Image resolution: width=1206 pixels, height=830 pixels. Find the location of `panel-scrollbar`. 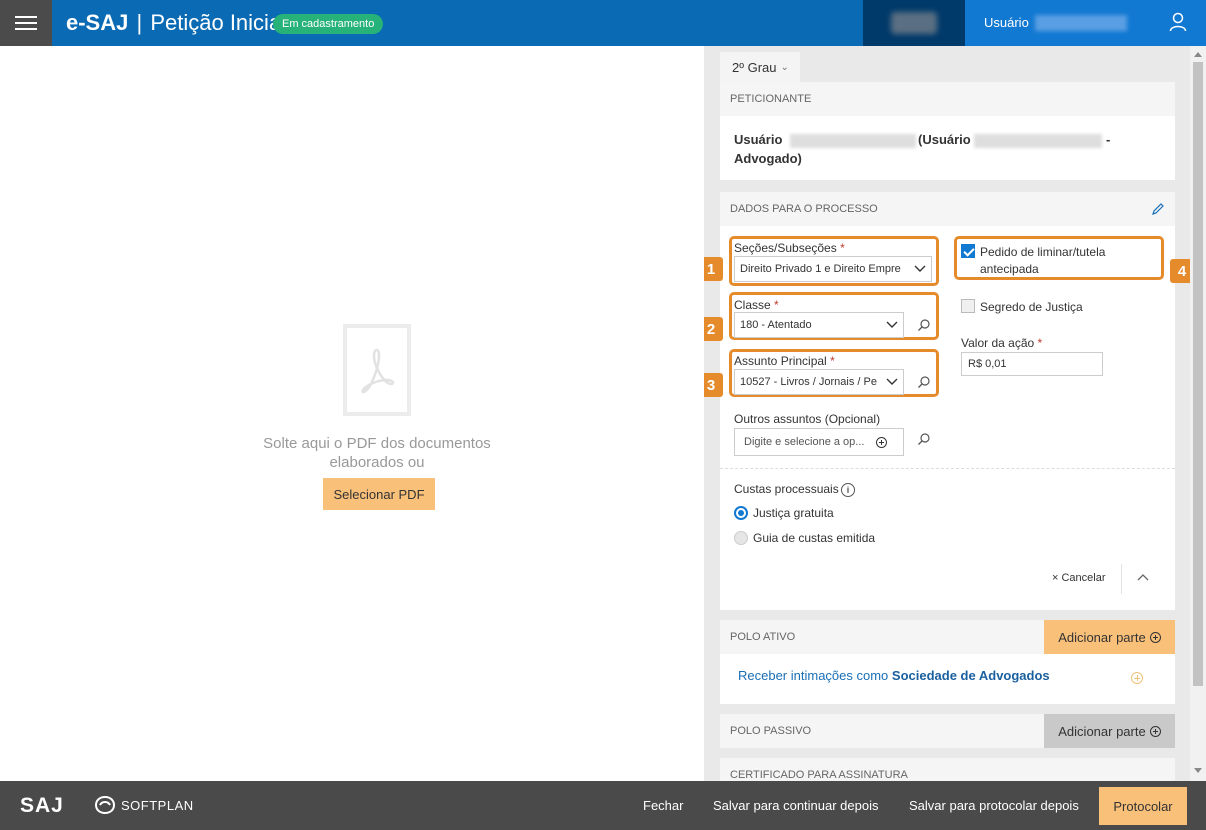

panel-scrollbar is located at coordinates (1198, 413).